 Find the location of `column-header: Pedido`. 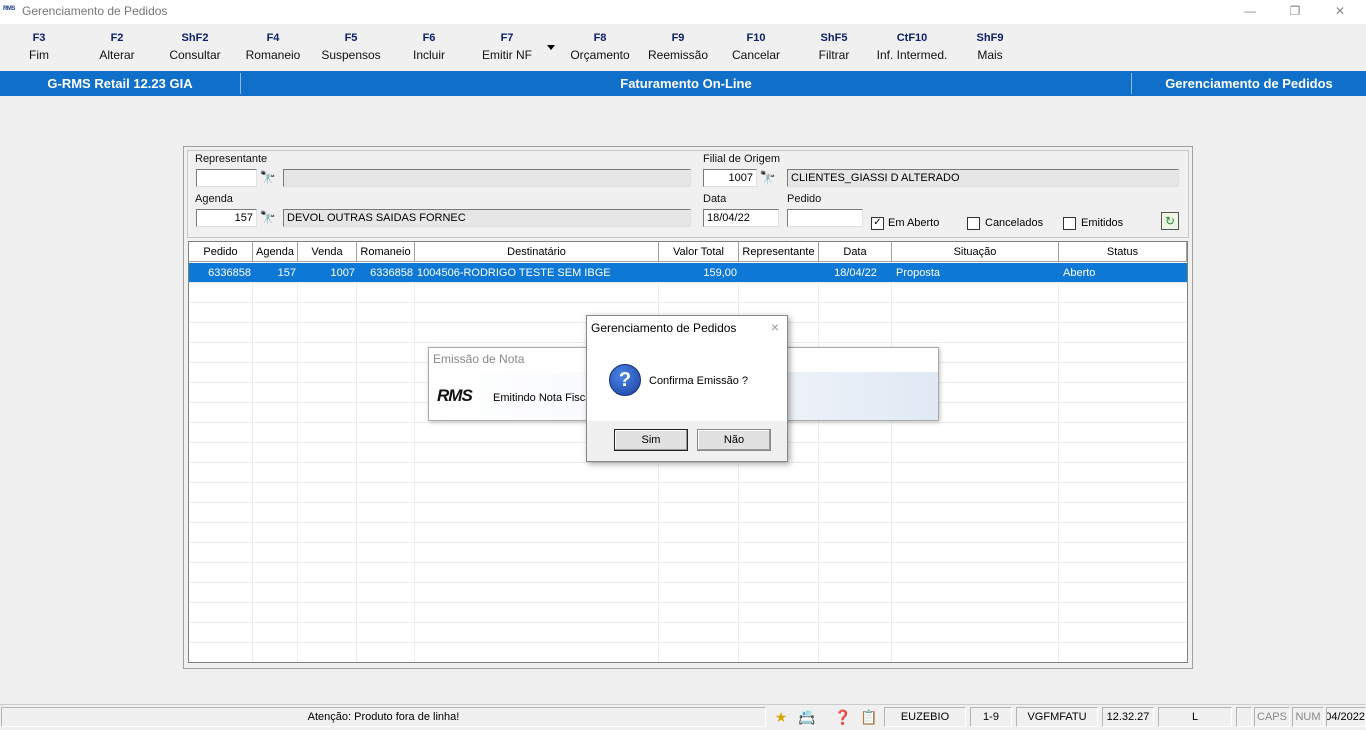

column-header: Pedido is located at coordinates (221, 252).